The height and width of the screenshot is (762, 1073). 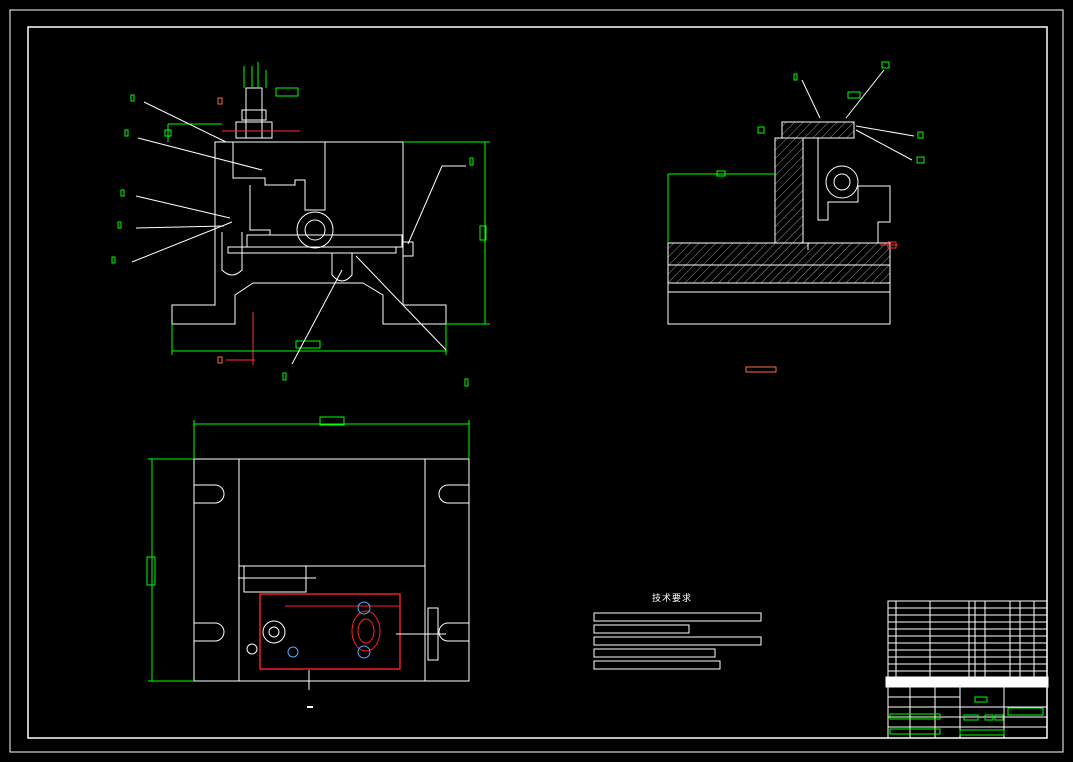 I want to click on right-screw, so click(x=408, y=249).